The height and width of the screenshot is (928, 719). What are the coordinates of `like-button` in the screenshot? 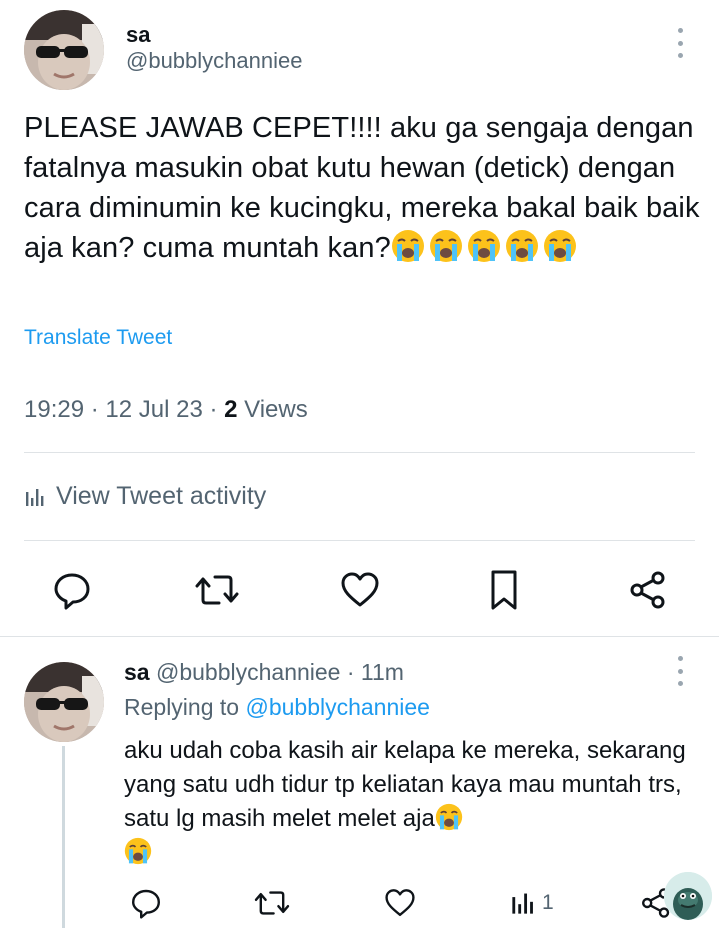 It's located at (360, 590).